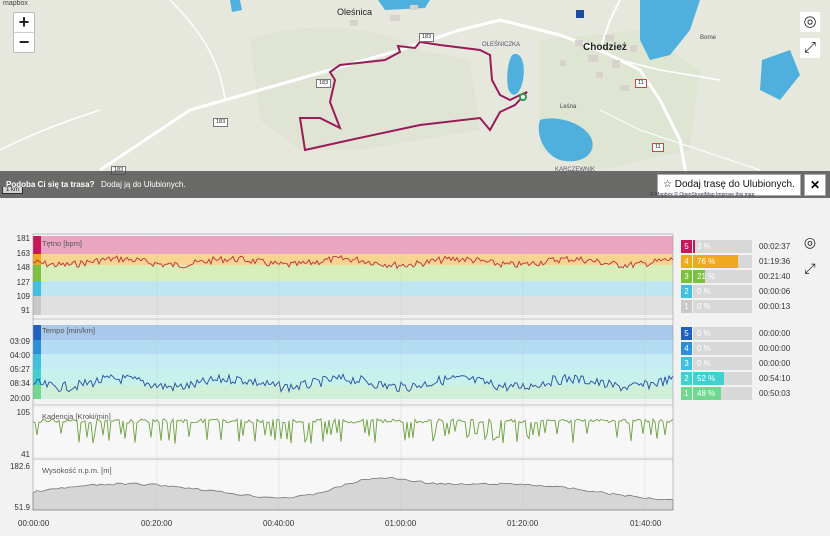 The width and height of the screenshot is (830, 536). I want to click on hr-zone-row: 3 21 %, so click(716, 276).